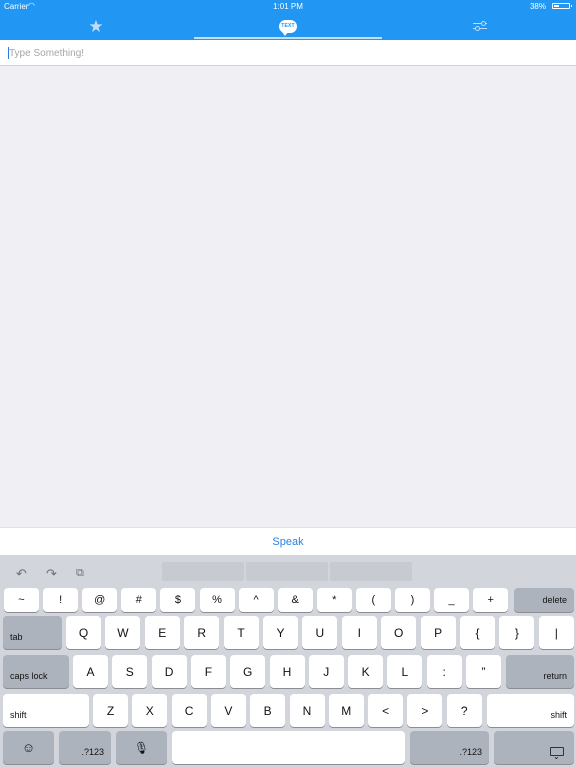  I want to click on key: <, so click(386, 710).